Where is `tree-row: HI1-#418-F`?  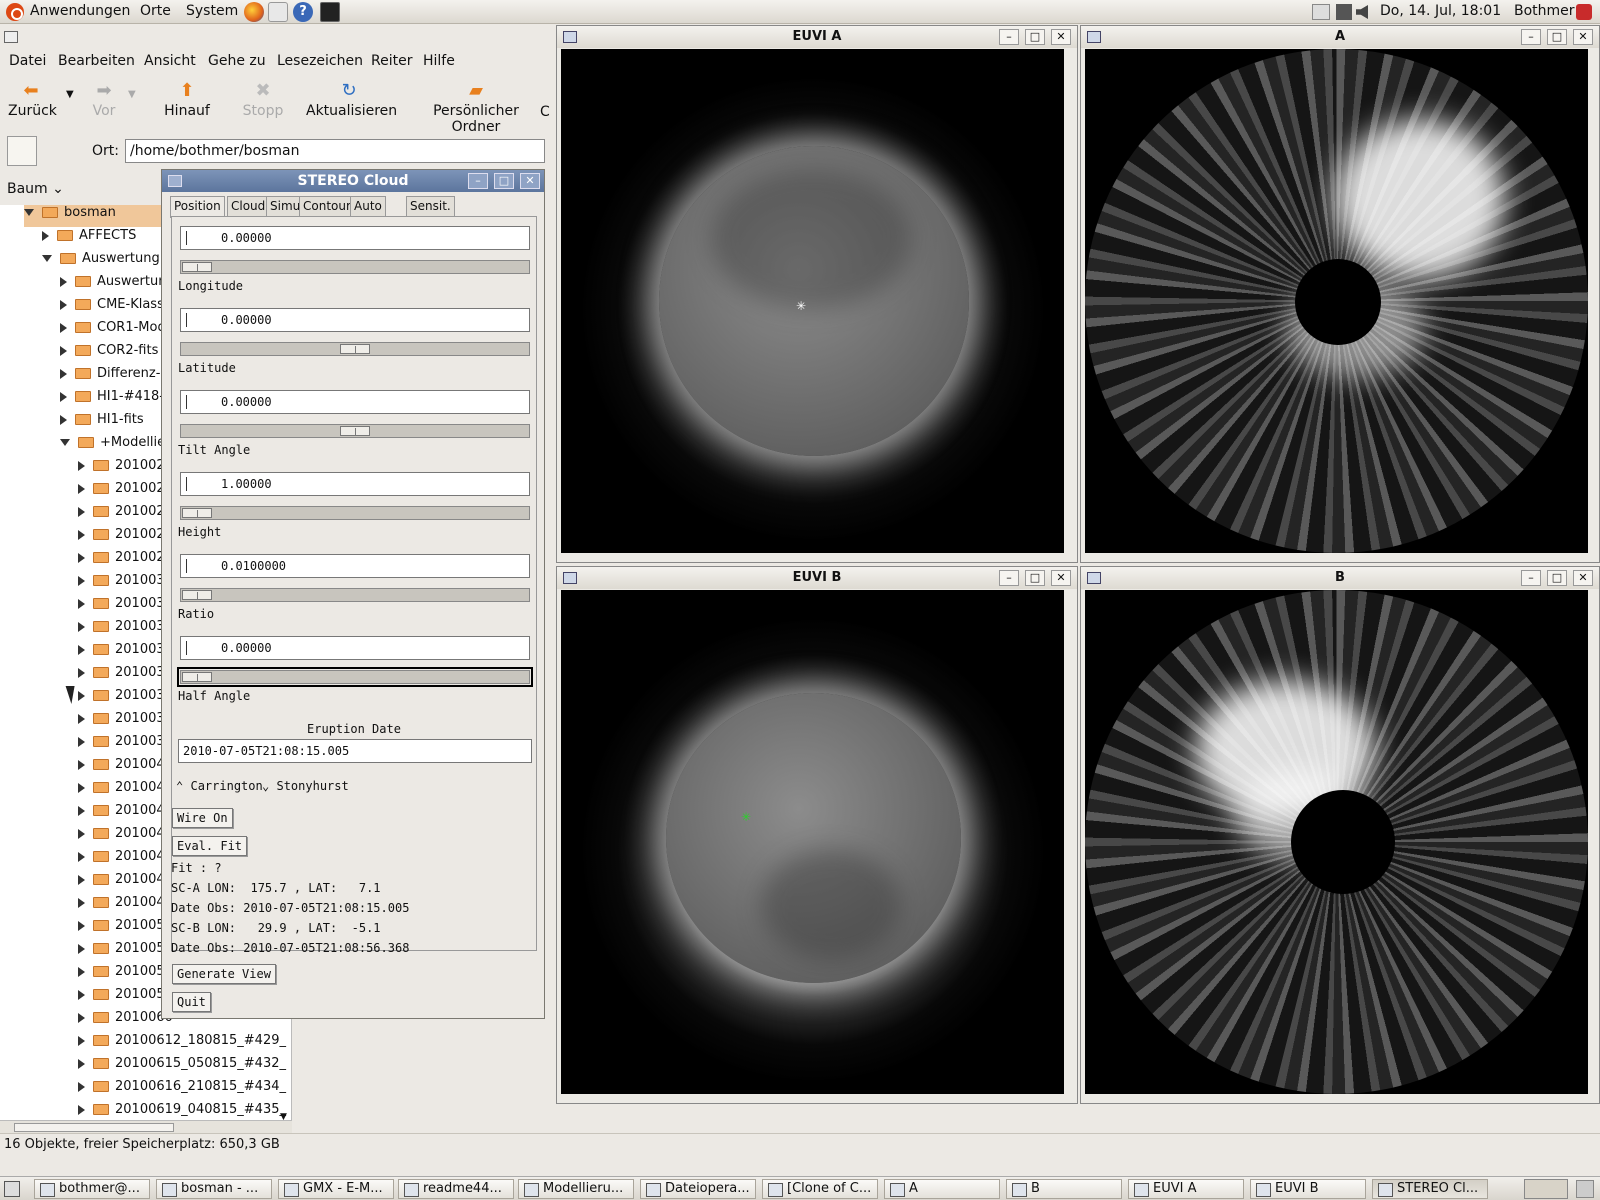
tree-row: HI1-#418-F is located at coordinates (115, 400).